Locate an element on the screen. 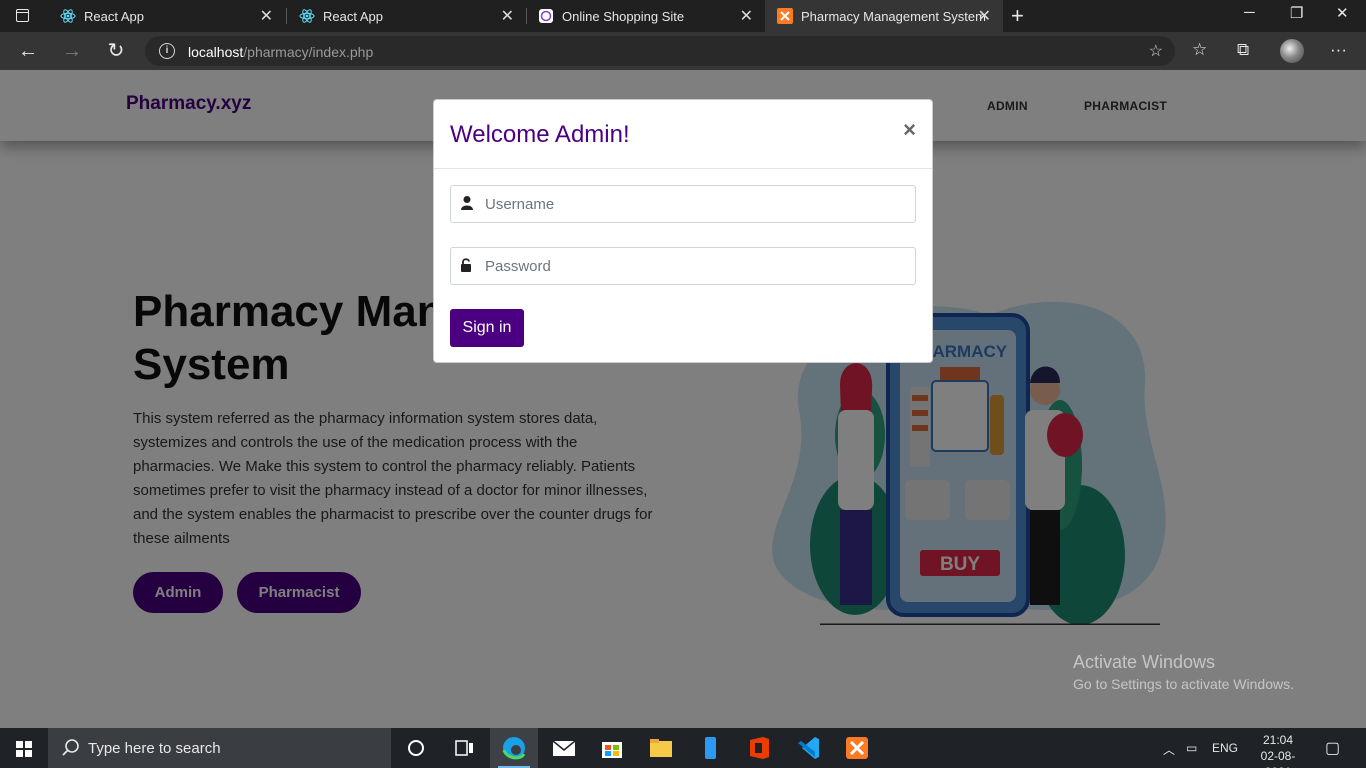 This screenshot has height=768, width=1366. taskbar-search-box: Type here to search is located at coordinates (219, 748).